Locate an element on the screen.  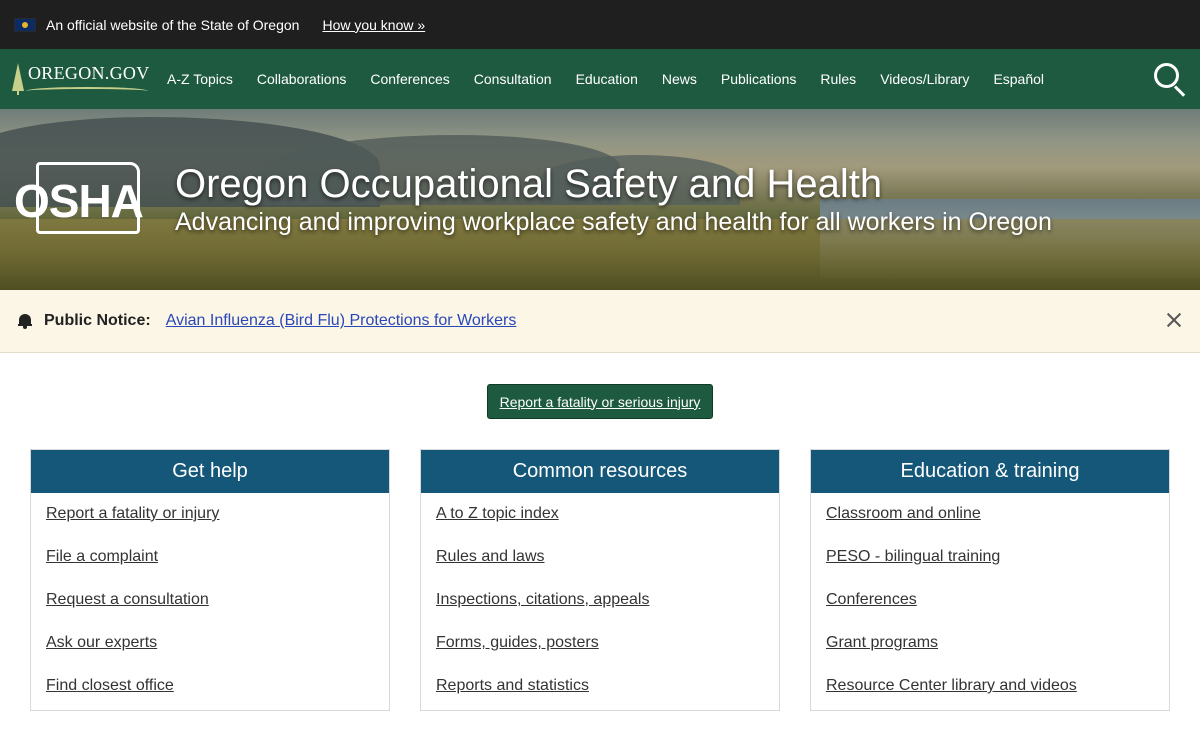
list-item: Resource Center library and videos is located at coordinates (997, 697).